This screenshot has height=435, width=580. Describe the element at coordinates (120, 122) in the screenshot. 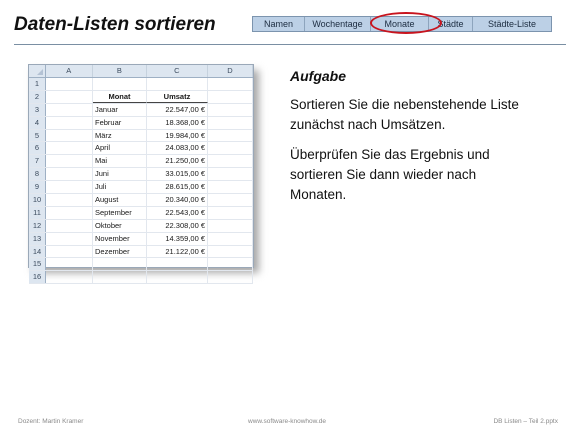

I see `month-cell: Februar` at that location.